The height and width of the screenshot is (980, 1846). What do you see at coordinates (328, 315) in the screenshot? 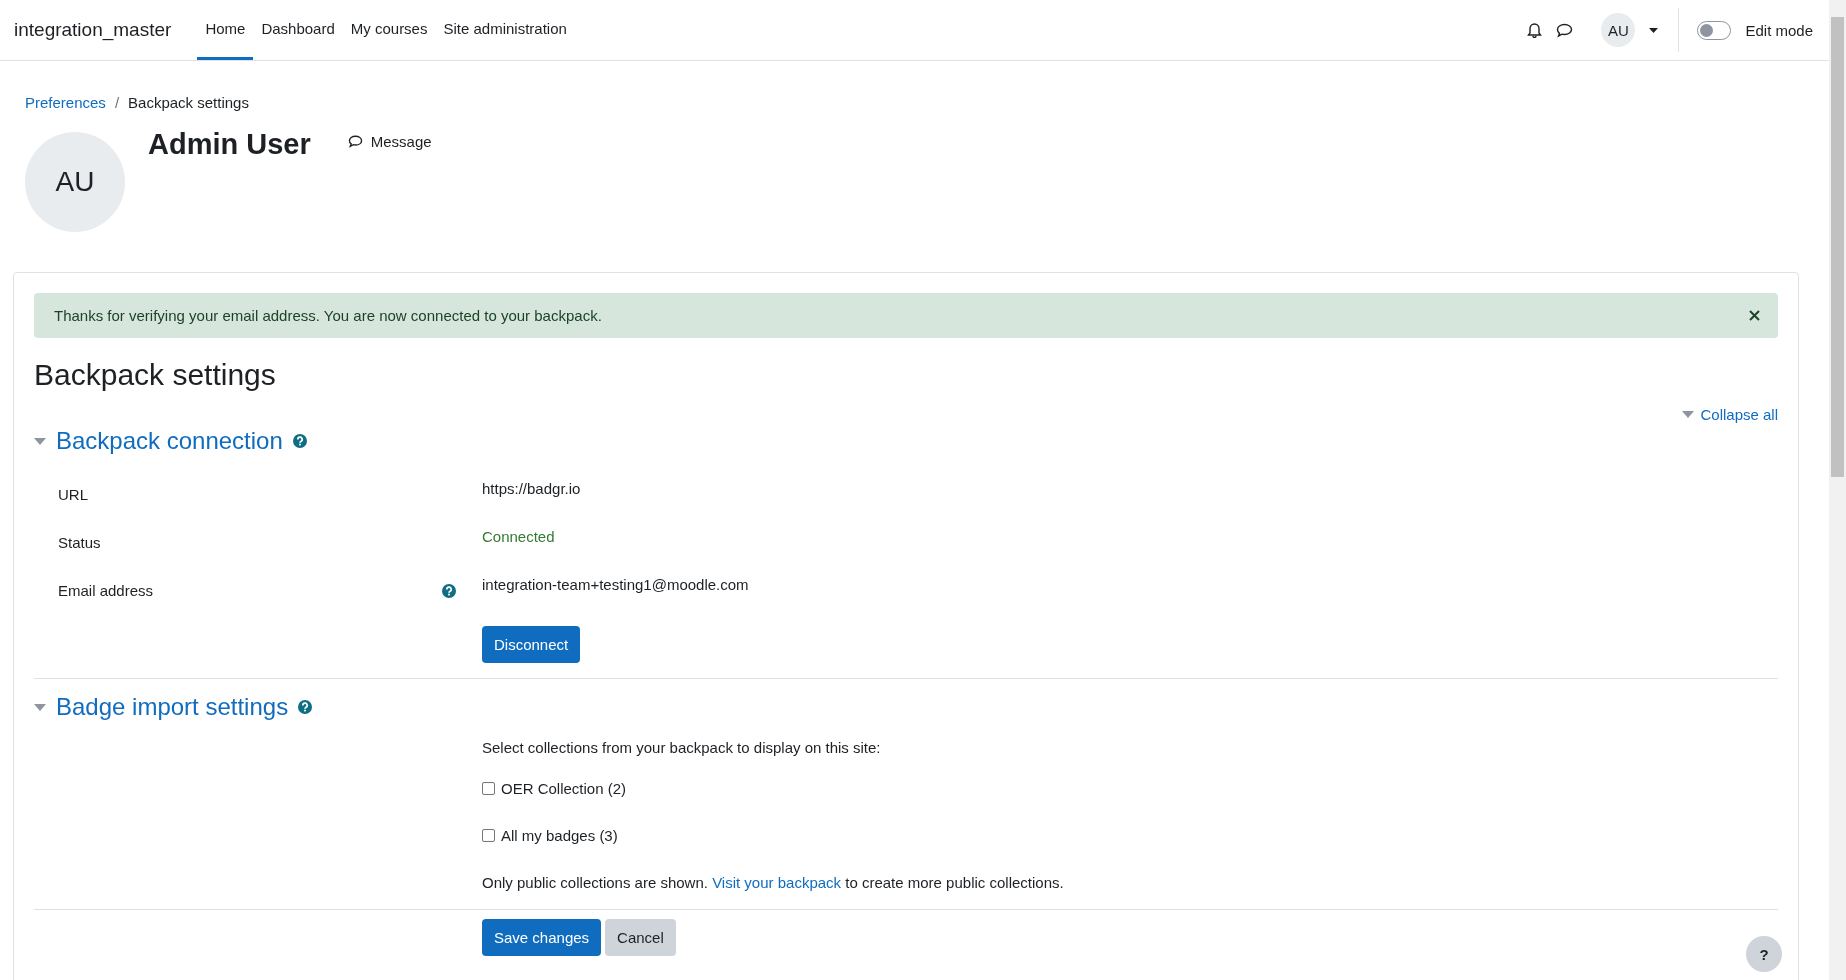
I see `alert-message: Thanks for verifying your email address. You are now connected to your backpack.` at bounding box center [328, 315].